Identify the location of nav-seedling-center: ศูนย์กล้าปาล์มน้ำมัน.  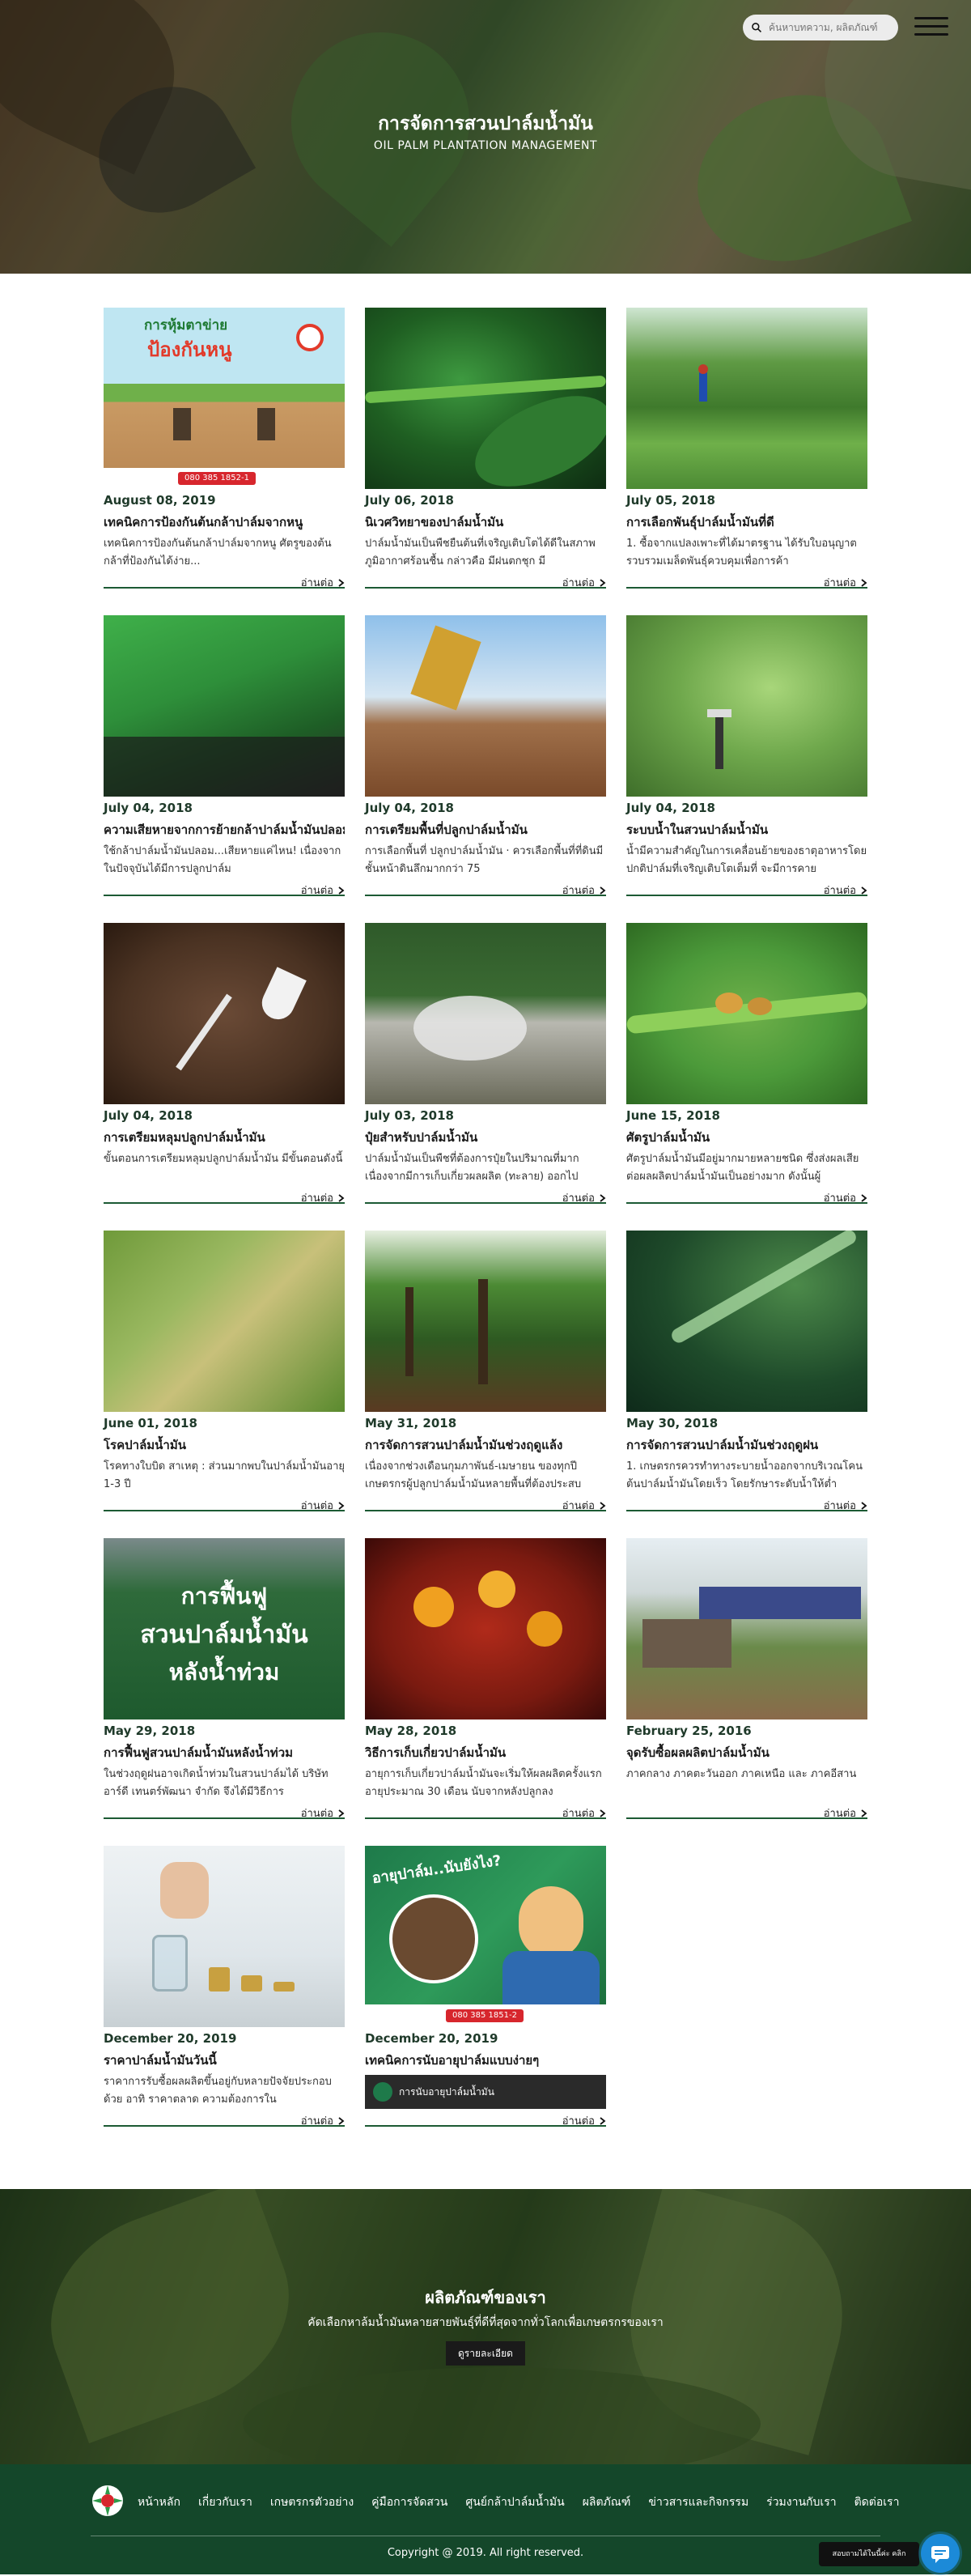
(515, 2502).